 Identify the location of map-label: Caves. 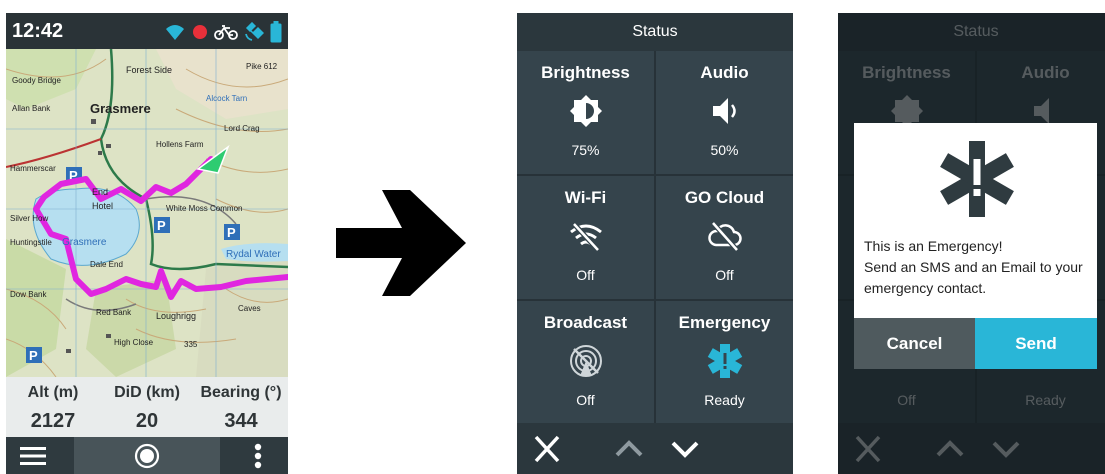
(249, 308).